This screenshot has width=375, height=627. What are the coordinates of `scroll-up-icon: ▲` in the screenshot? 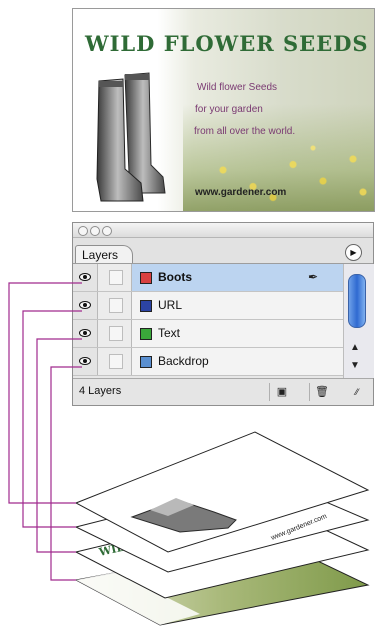 It's located at (355, 347).